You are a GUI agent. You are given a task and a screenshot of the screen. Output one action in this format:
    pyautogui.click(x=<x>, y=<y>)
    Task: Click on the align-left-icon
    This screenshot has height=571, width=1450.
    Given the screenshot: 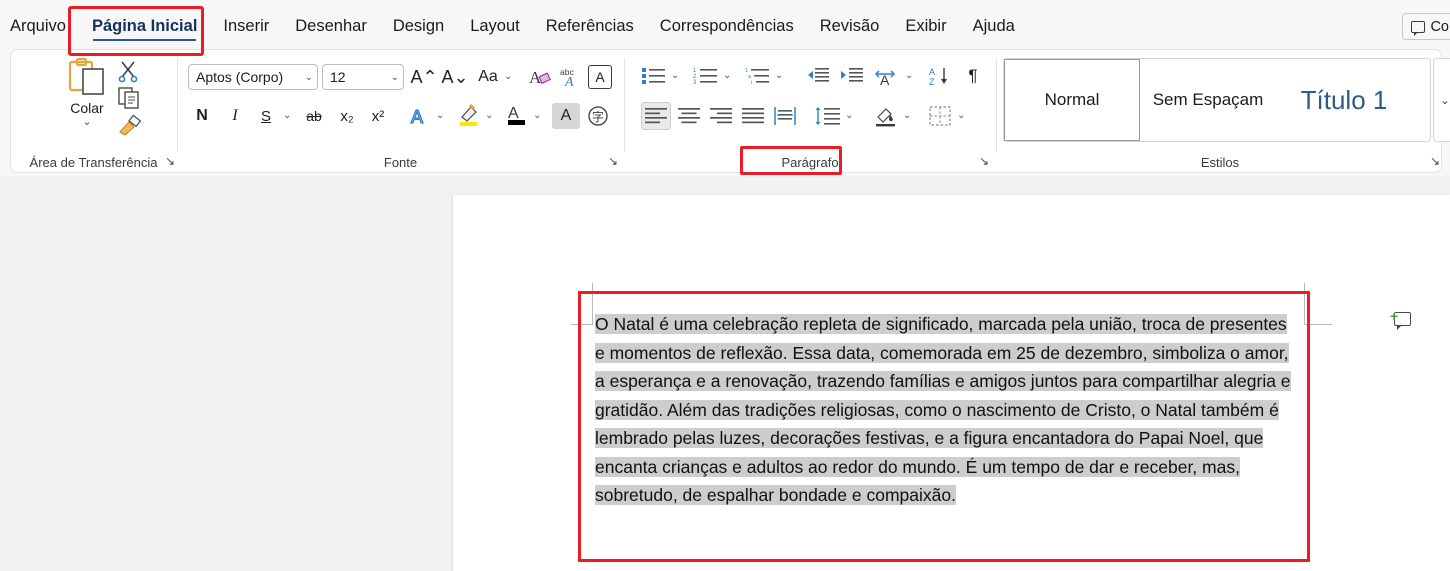 What is the action you would take?
    pyautogui.click(x=656, y=116)
    